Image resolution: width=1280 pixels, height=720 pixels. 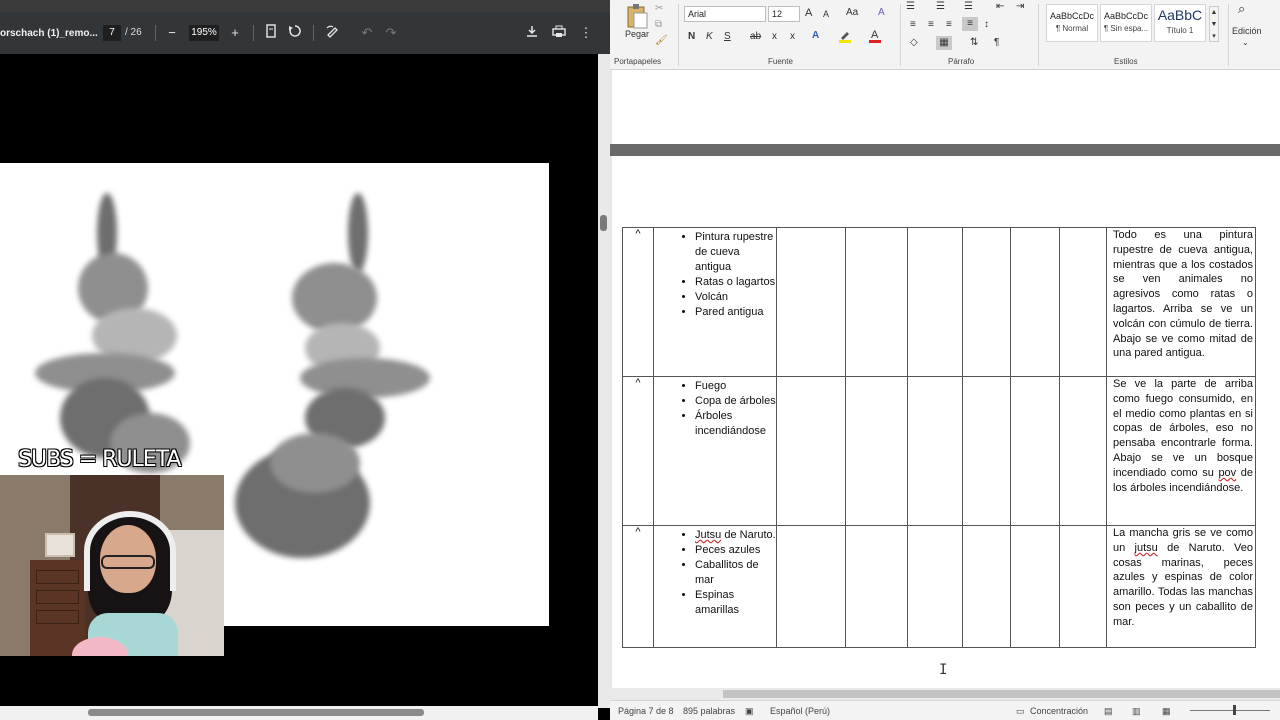 What do you see at coordinates (755, 37) in the screenshot?
I see `strikethrough-button: ab` at bounding box center [755, 37].